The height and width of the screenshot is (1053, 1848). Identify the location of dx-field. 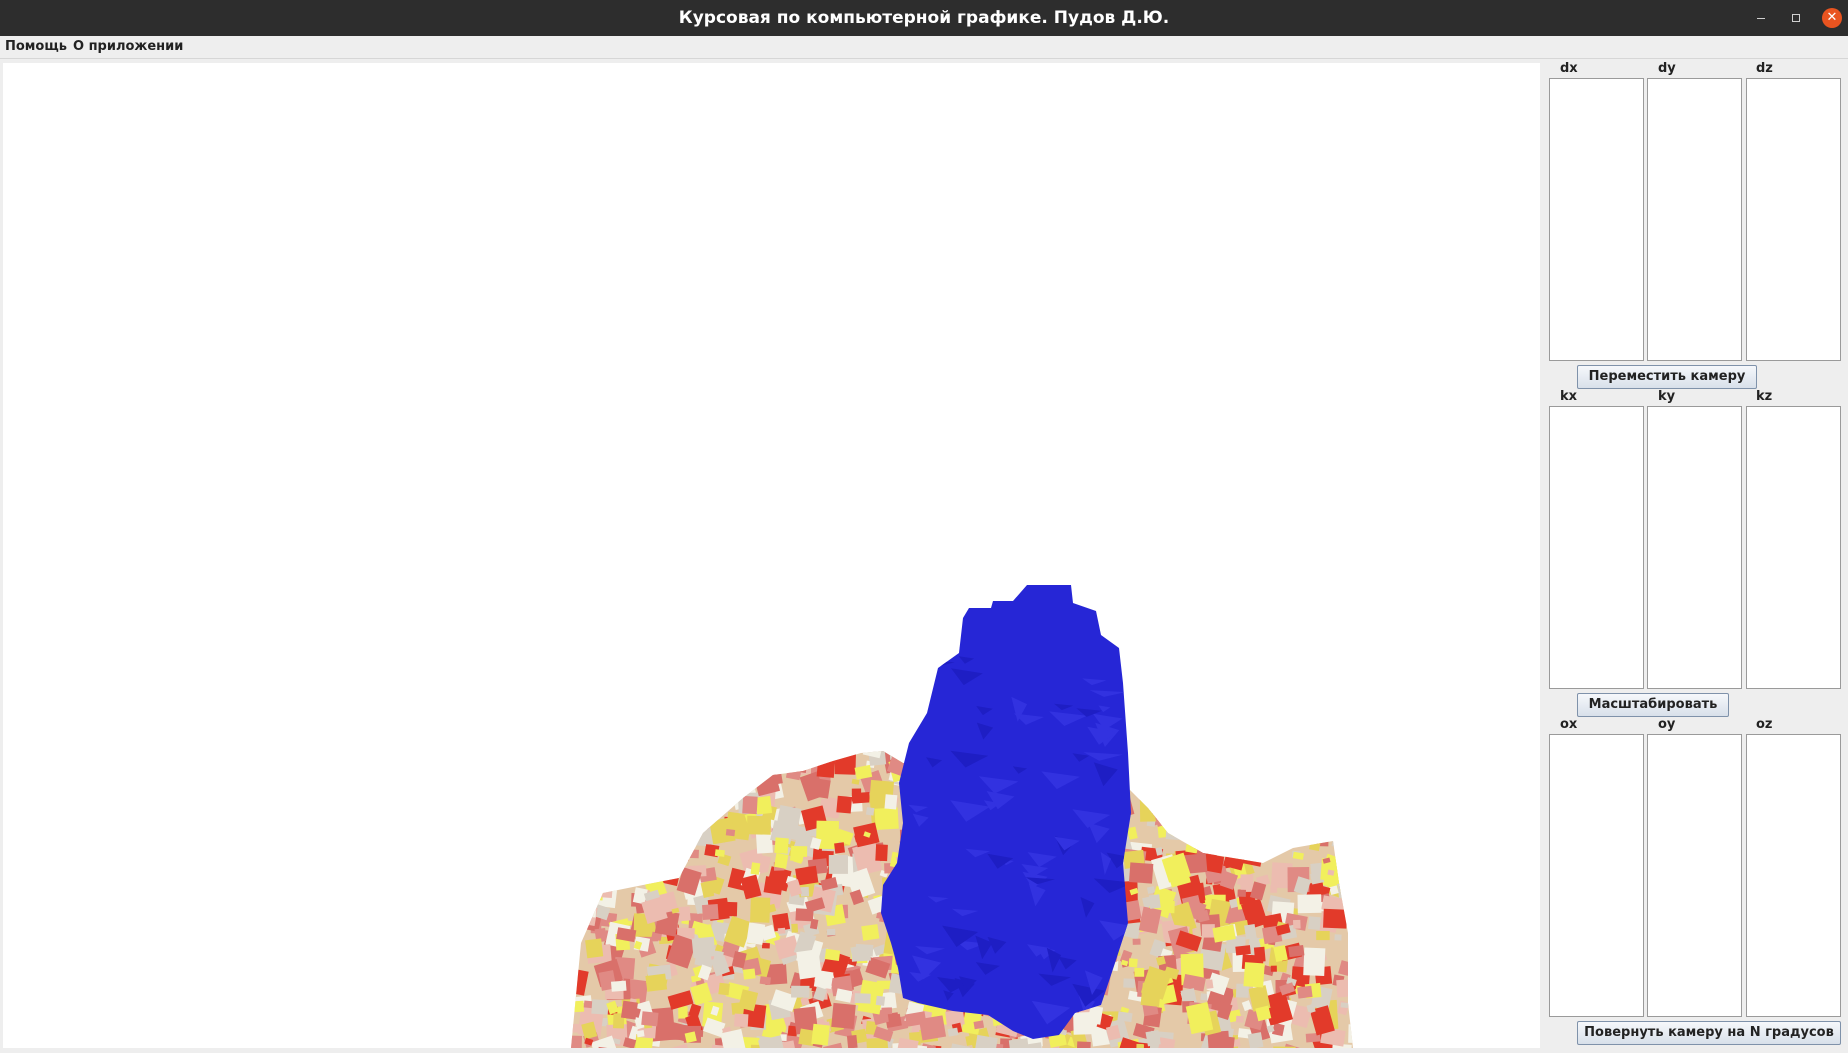
(1596, 219).